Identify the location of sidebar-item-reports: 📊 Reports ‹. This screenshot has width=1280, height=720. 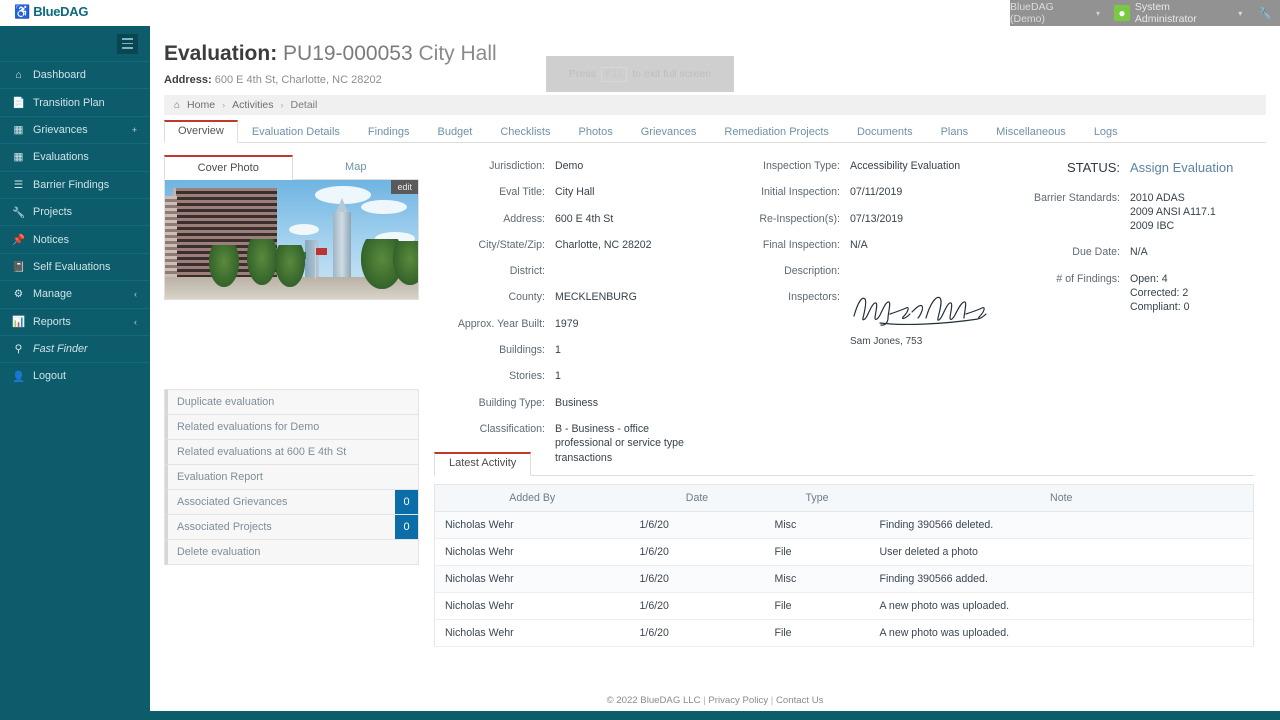
(75, 321).